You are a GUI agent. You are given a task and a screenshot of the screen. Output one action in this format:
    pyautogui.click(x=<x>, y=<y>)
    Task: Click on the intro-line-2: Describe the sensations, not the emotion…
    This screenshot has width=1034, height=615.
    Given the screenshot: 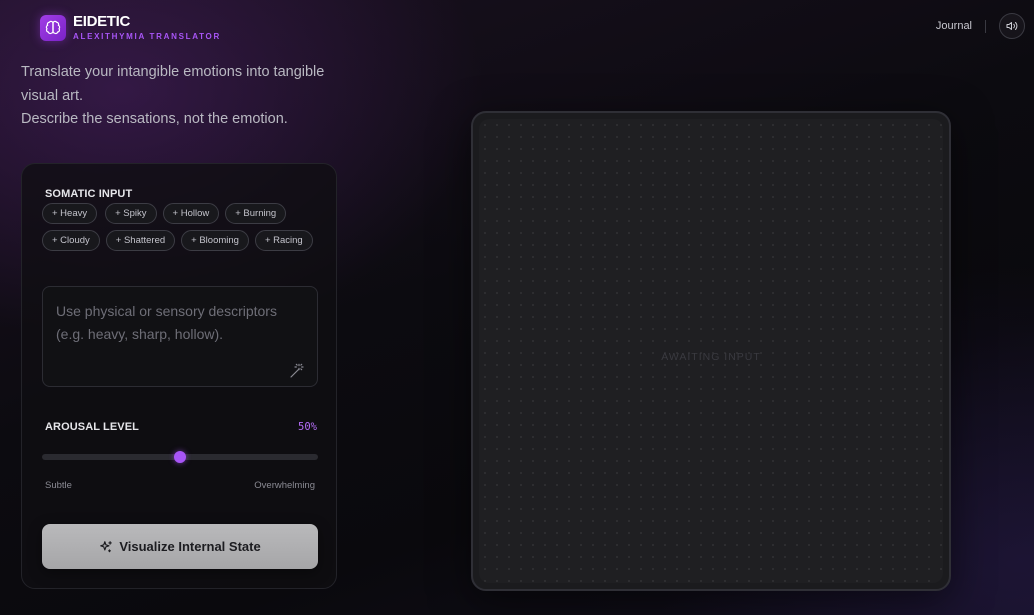 What is the action you would take?
    pyautogui.click(x=154, y=119)
    